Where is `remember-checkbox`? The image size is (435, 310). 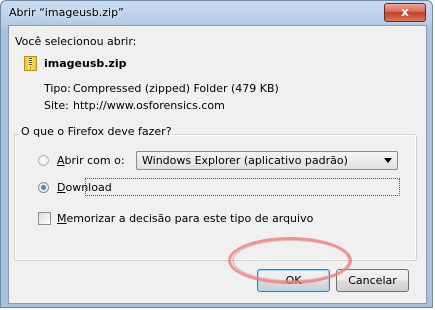
remember-checkbox is located at coordinates (44, 218).